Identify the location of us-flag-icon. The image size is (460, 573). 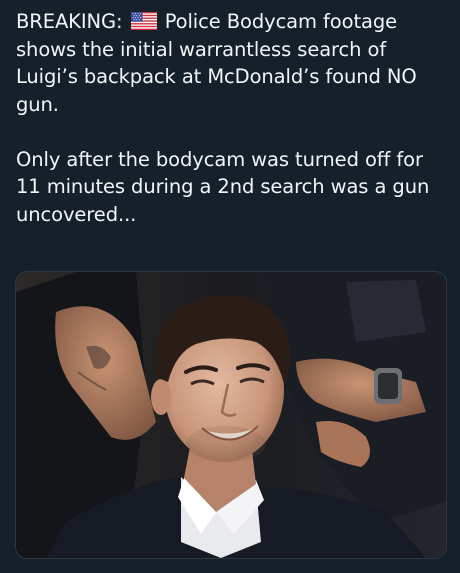
(143, 20).